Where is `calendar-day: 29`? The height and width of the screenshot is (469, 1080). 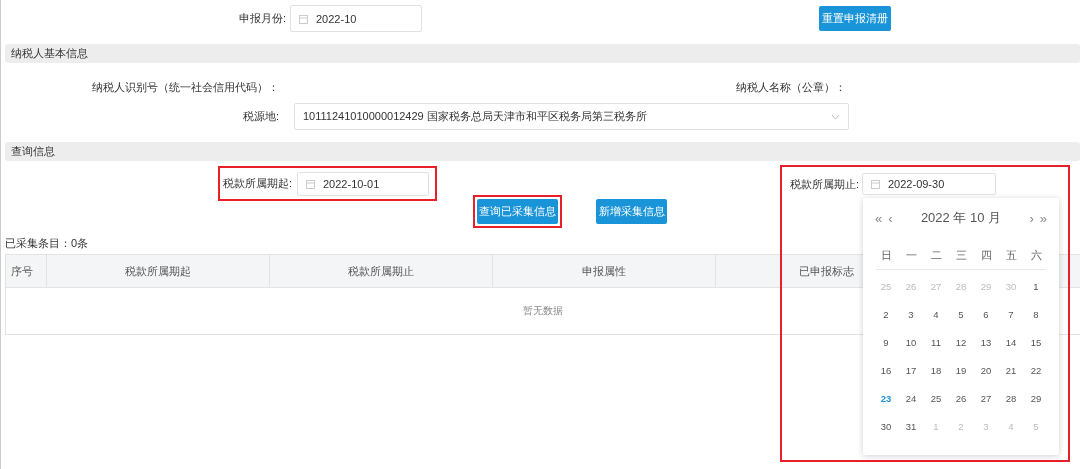
calendar-day: 29 is located at coordinates (1036, 398).